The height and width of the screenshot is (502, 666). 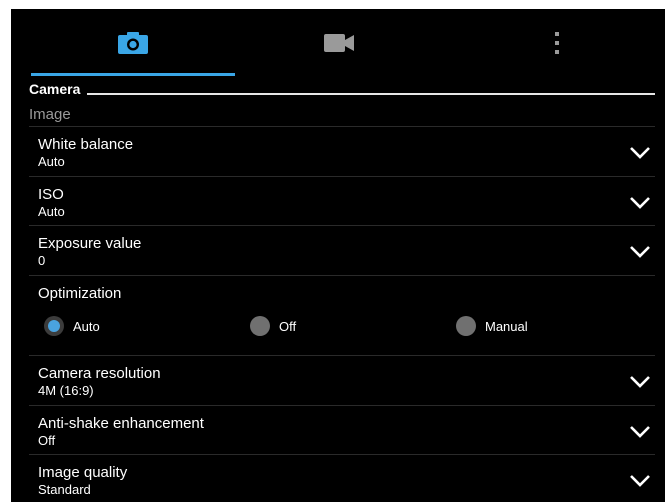 I want to click on setting-title: ISO, so click(x=51, y=194).